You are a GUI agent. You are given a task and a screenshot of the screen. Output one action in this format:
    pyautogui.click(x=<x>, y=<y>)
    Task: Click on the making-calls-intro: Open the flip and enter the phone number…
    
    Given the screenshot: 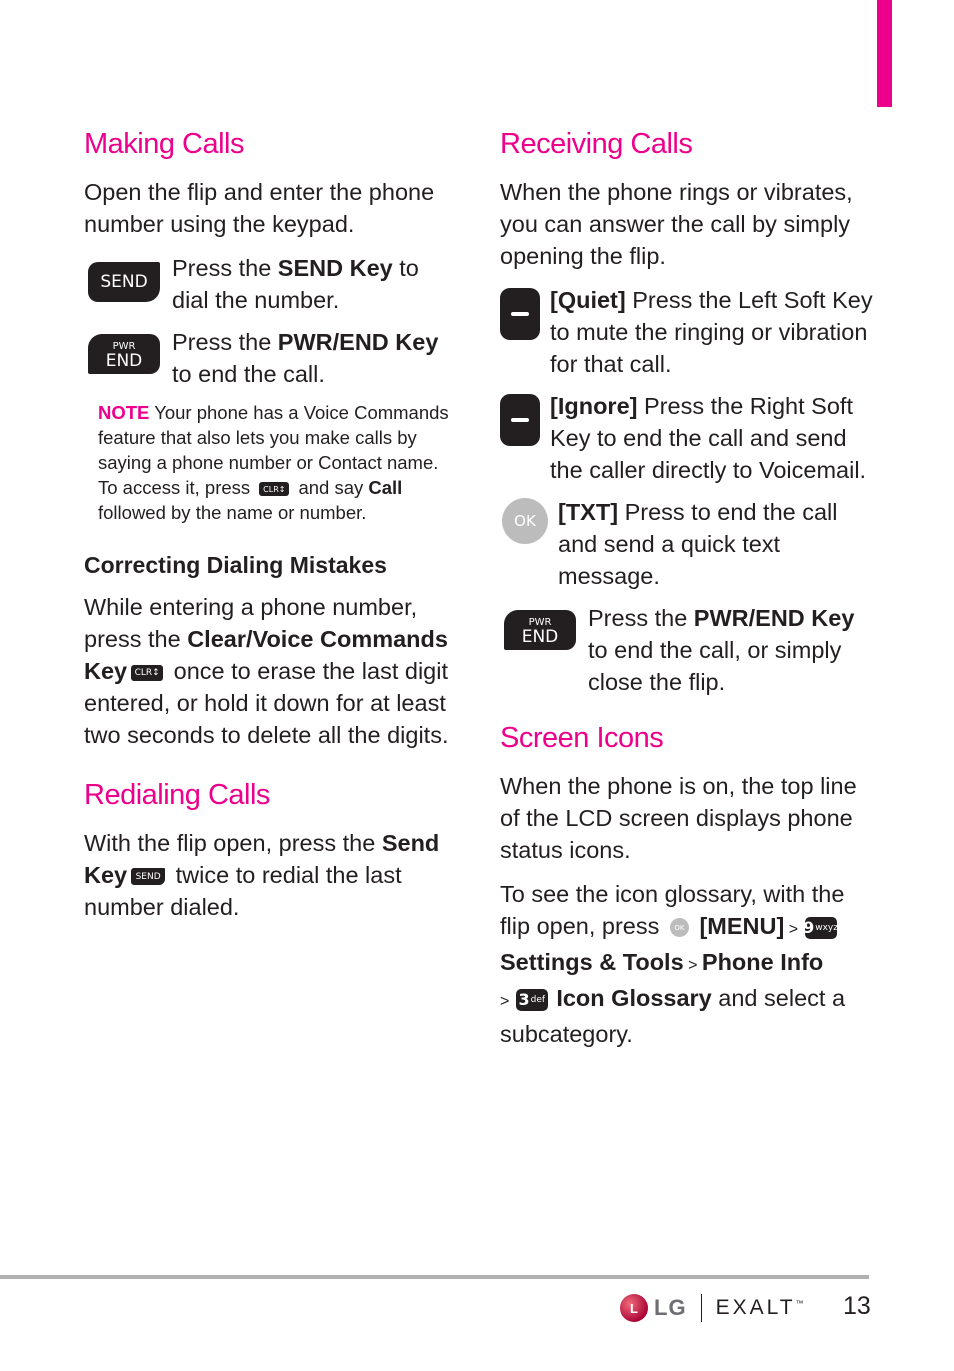 What is the action you would take?
    pyautogui.click(x=259, y=208)
    